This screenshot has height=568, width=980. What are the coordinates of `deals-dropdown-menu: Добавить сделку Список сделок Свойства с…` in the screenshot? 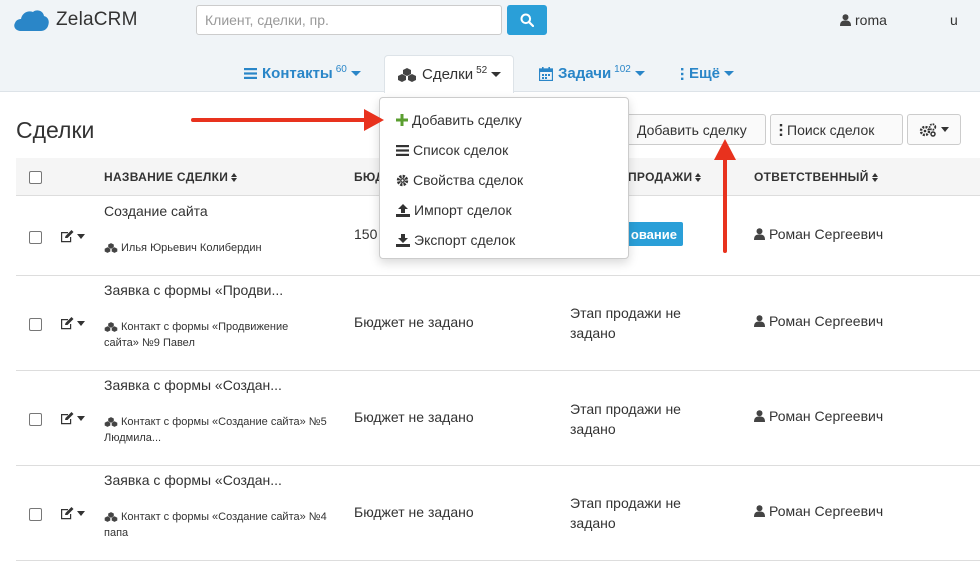 It's located at (504, 178).